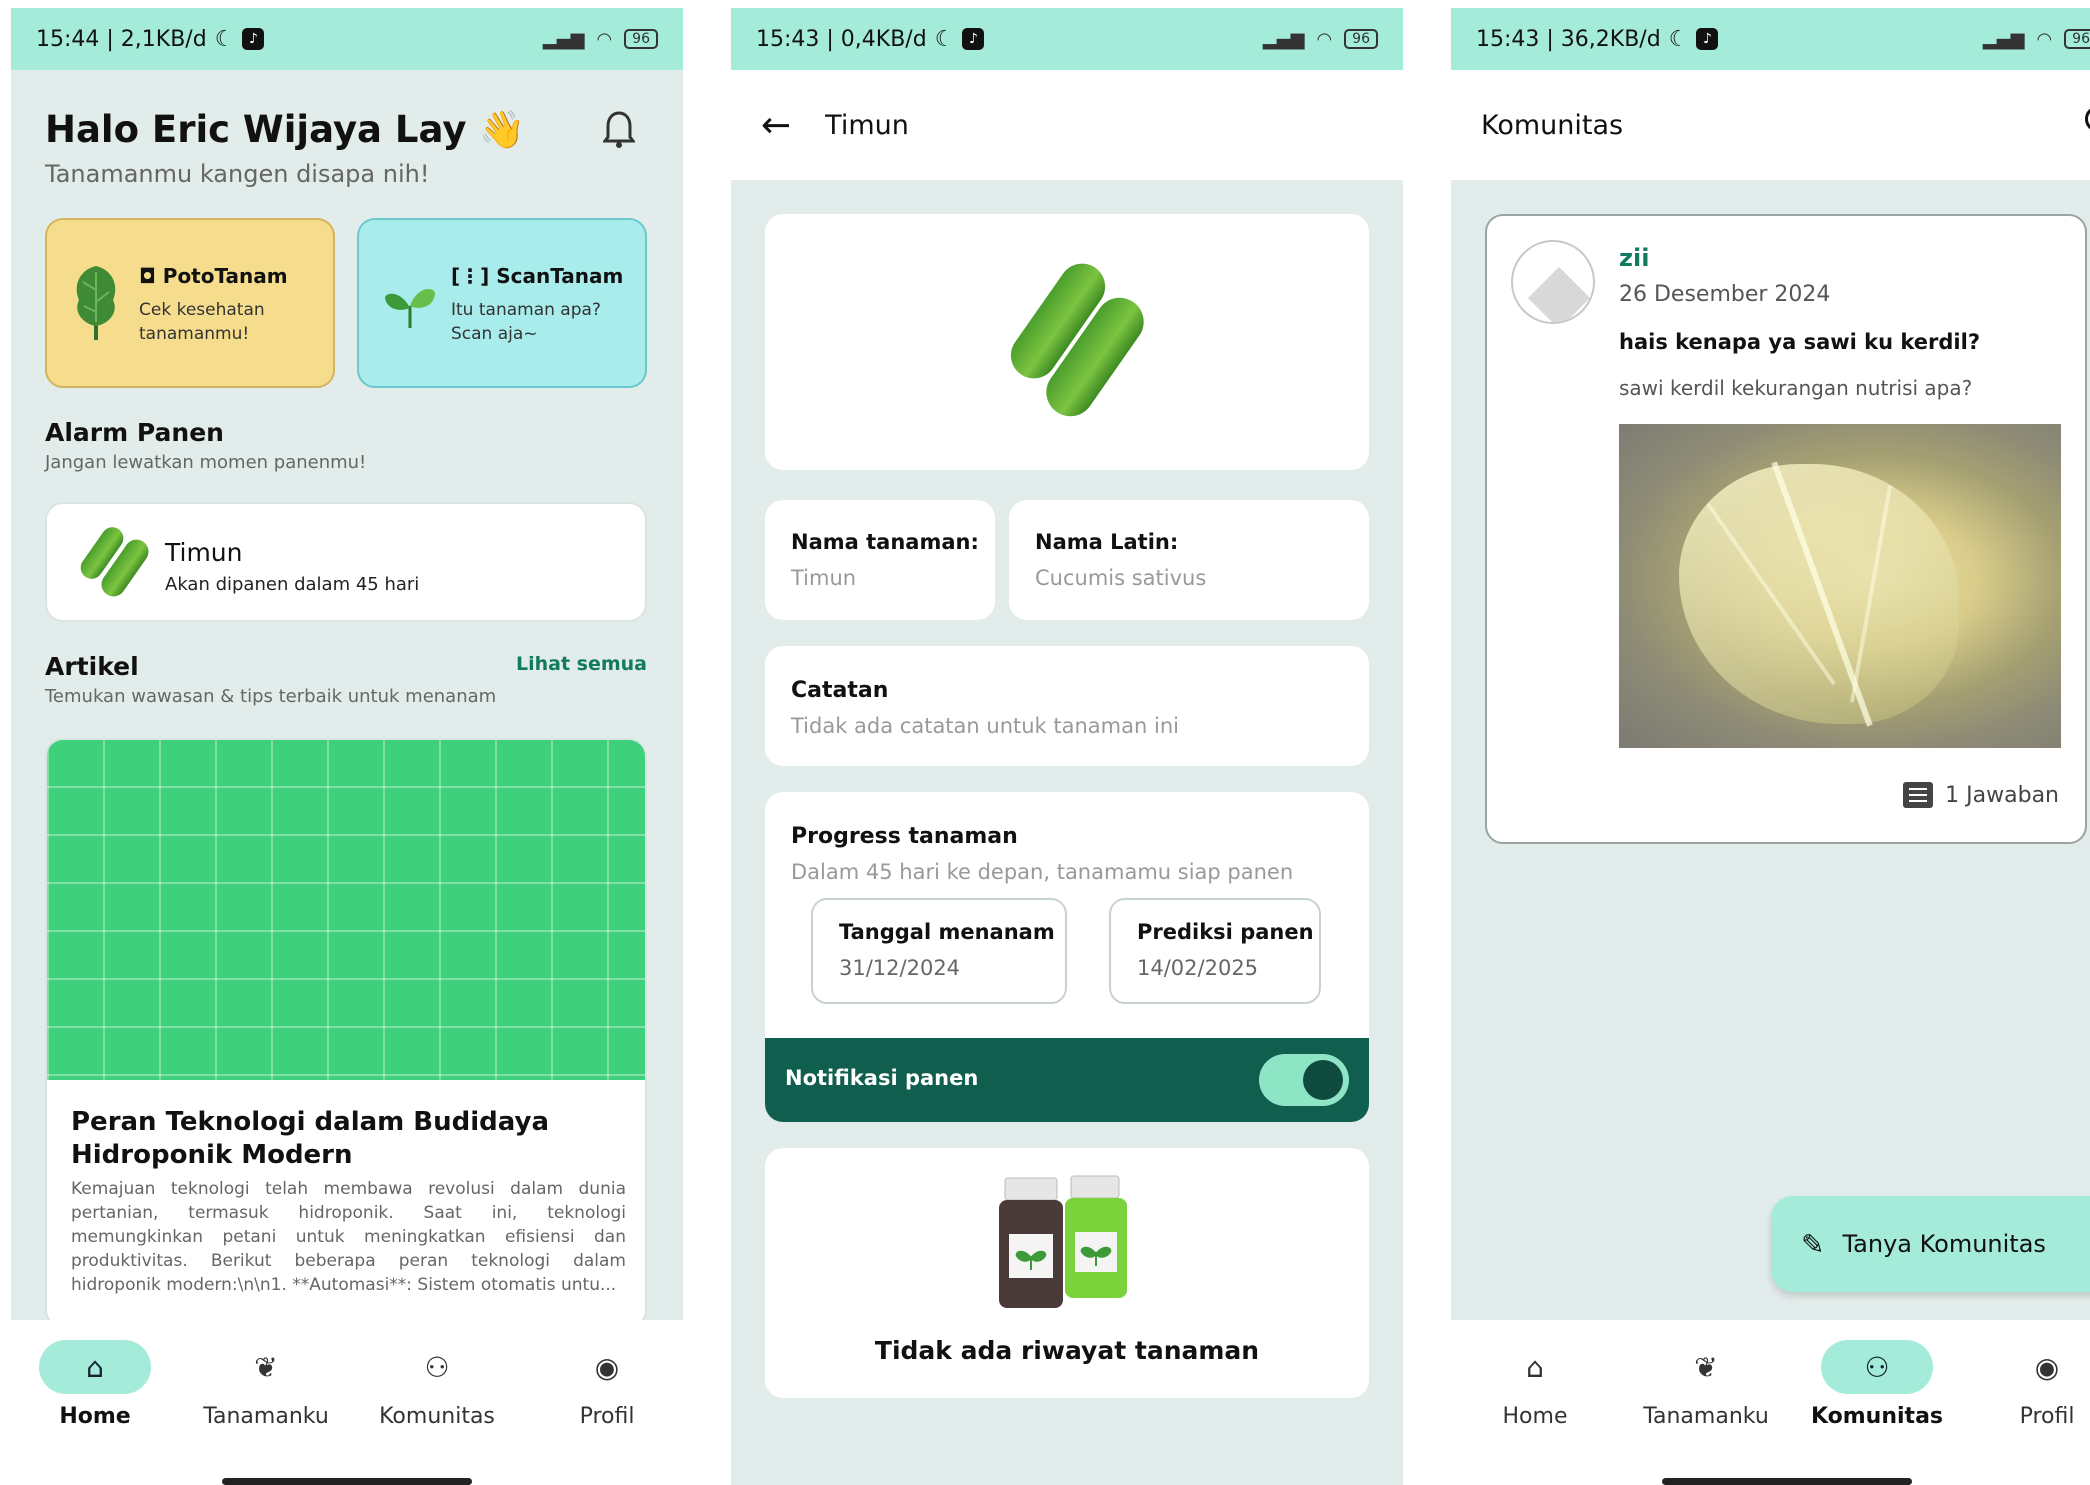 The height and width of the screenshot is (1485, 2090). I want to click on nama-value: Timun, so click(824, 578).